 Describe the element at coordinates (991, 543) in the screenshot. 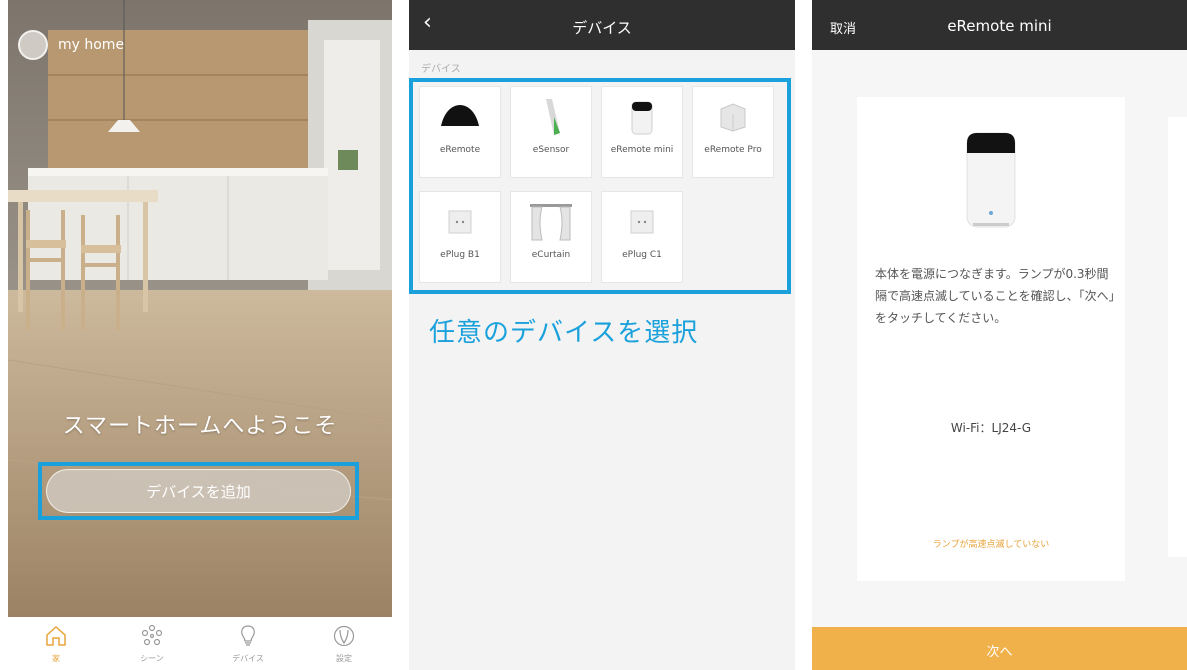

I see `lamp-not-blinking-link: ランプが高速点滅していない` at that location.